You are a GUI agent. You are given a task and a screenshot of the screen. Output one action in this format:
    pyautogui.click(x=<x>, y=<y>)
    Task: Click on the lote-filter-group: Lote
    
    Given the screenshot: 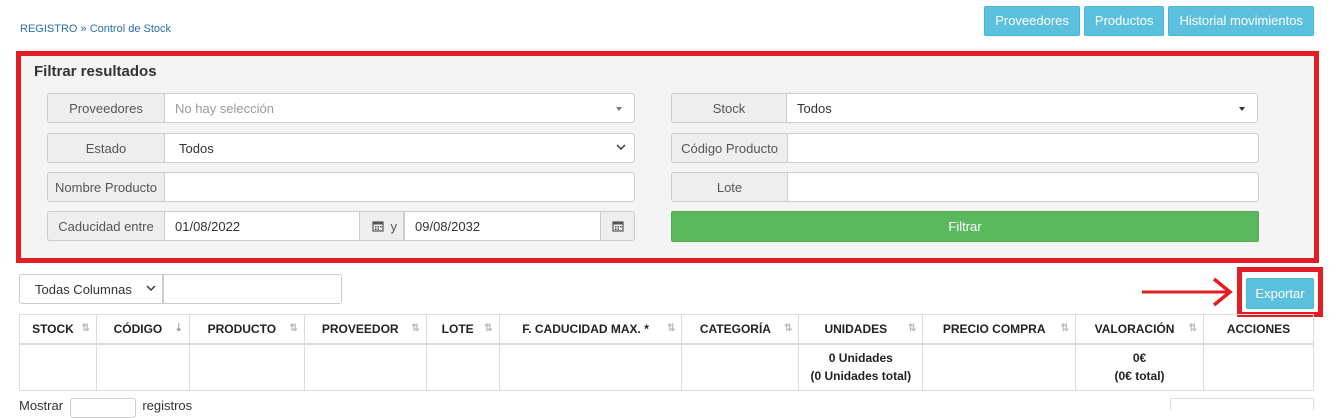 What is the action you would take?
    pyautogui.click(x=965, y=187)
    